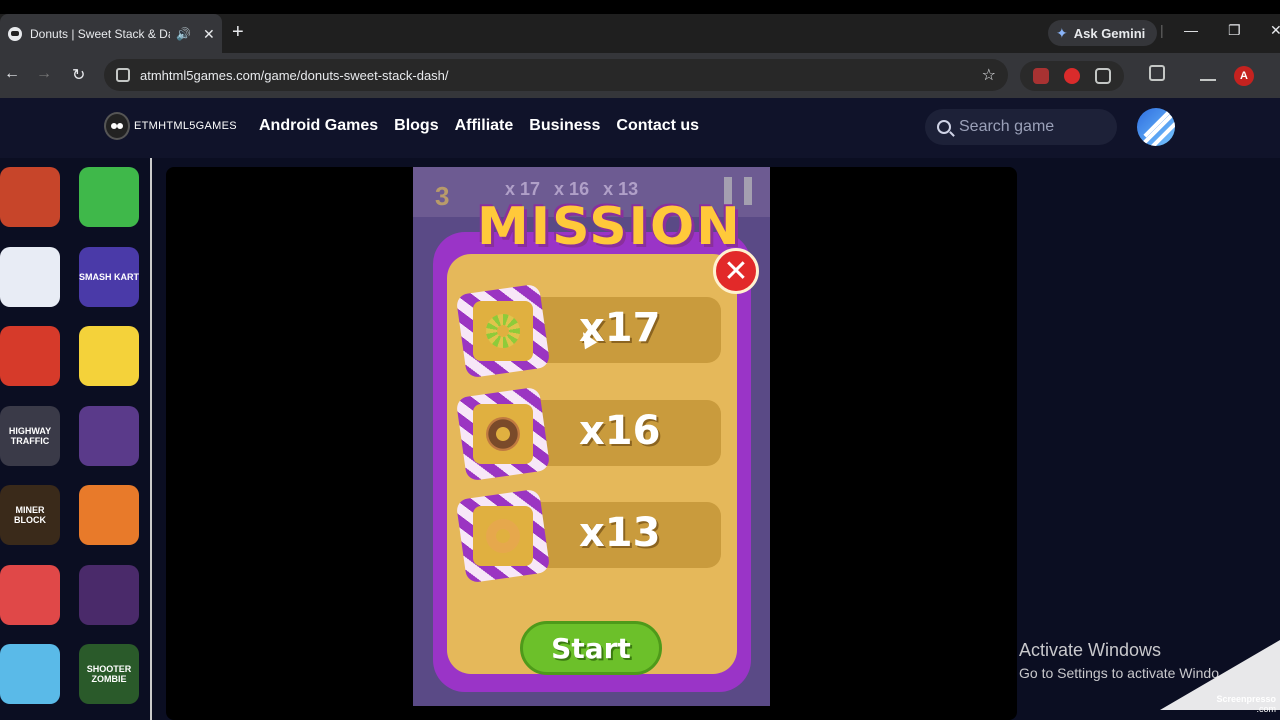  I want to click on forward-icon: →, so click(44, 74).